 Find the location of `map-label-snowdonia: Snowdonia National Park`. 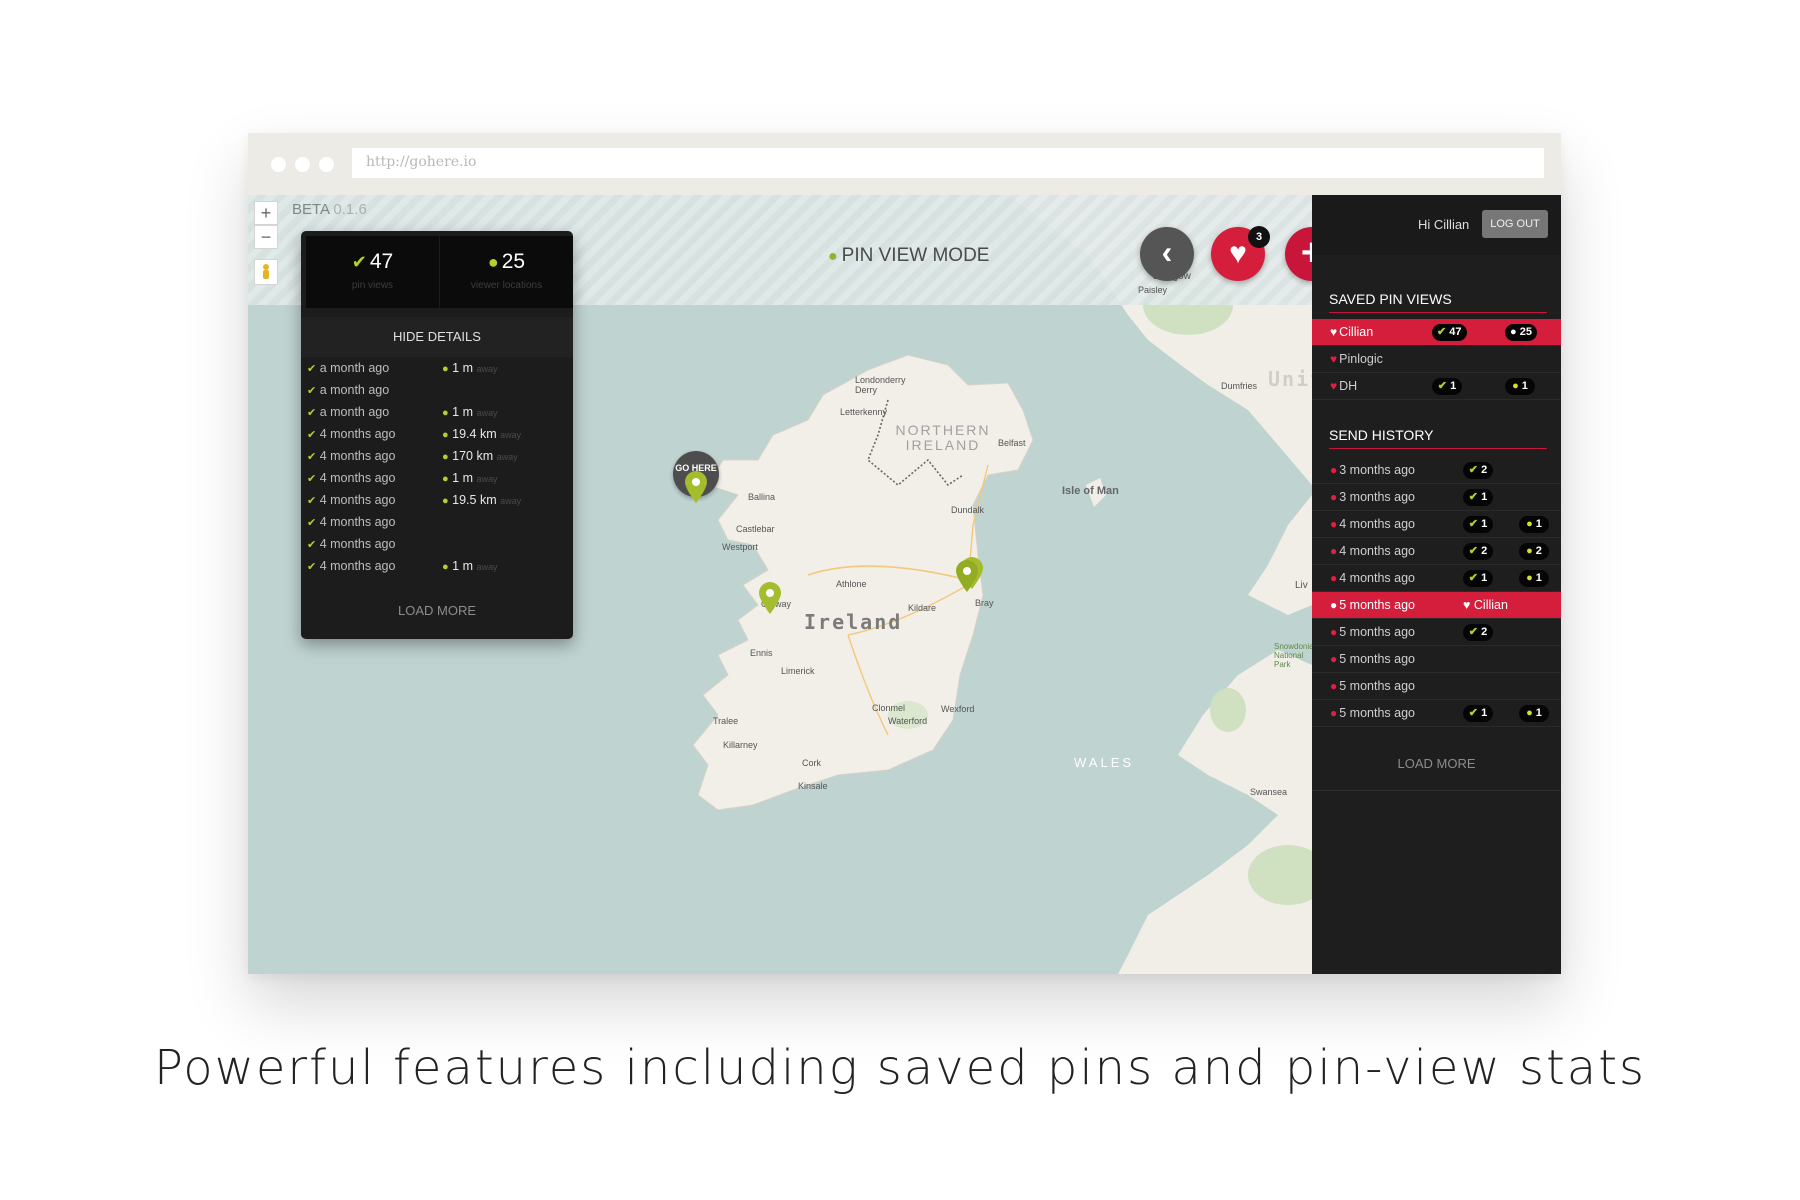

map-label-snowdonia: Snowdonia National Park is located at coordinates (1294, 655).